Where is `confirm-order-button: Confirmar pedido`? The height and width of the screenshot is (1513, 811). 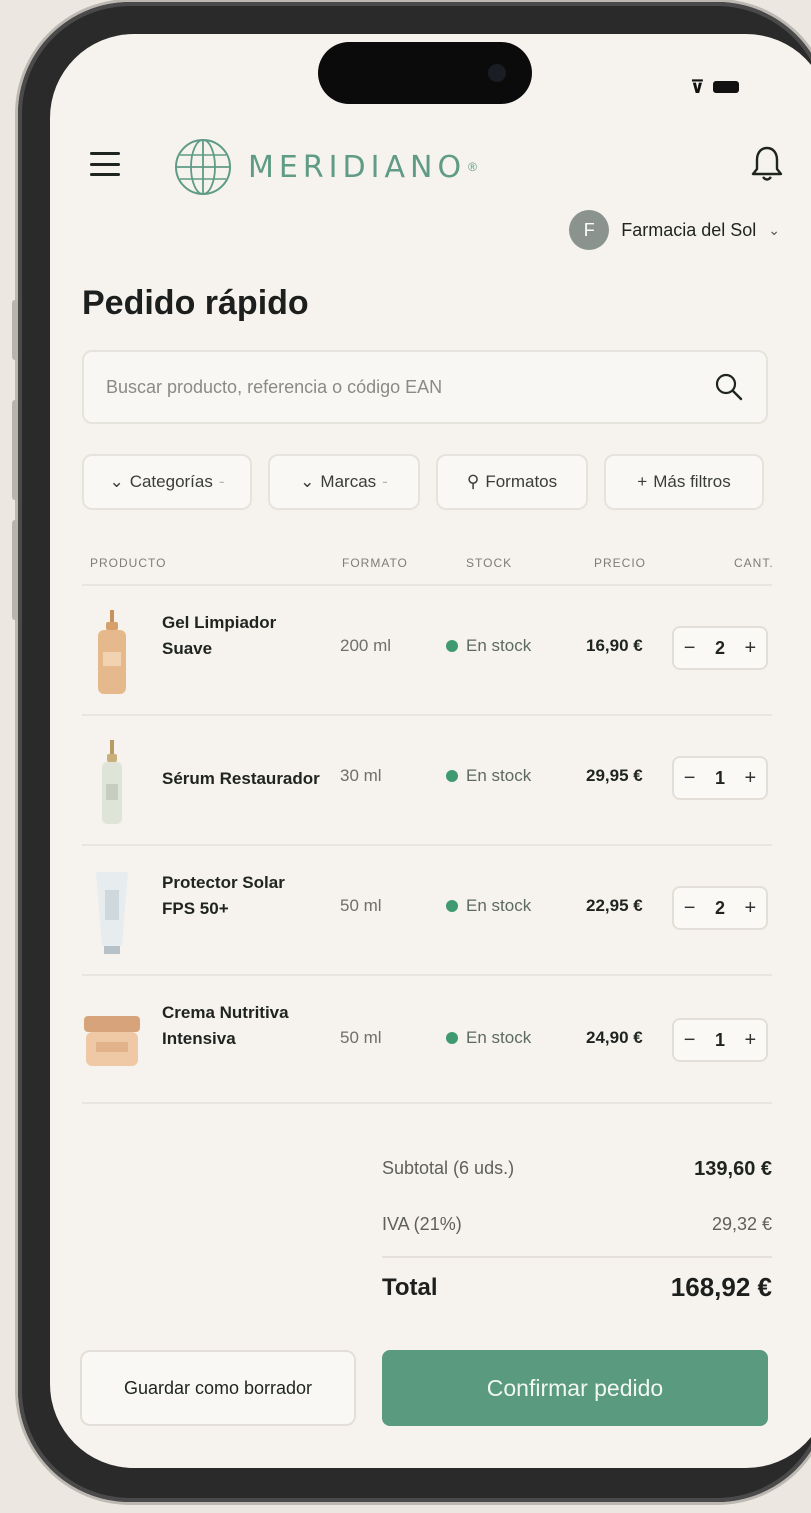
confirm-order-button: Confirmar pedido is located at coordinates (575, 1388).